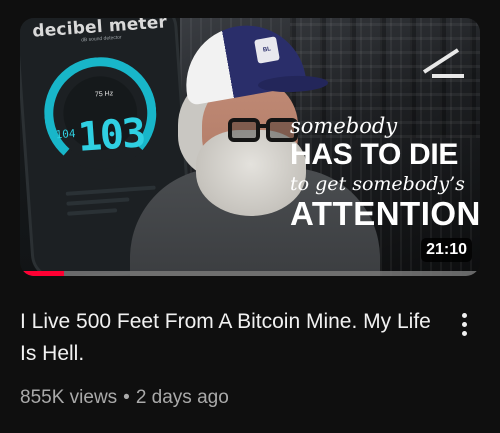 This screenshot has width=500, height=433. Describe the element at coordinates (242, 62) in the screenshot. I see `cap` at that location.